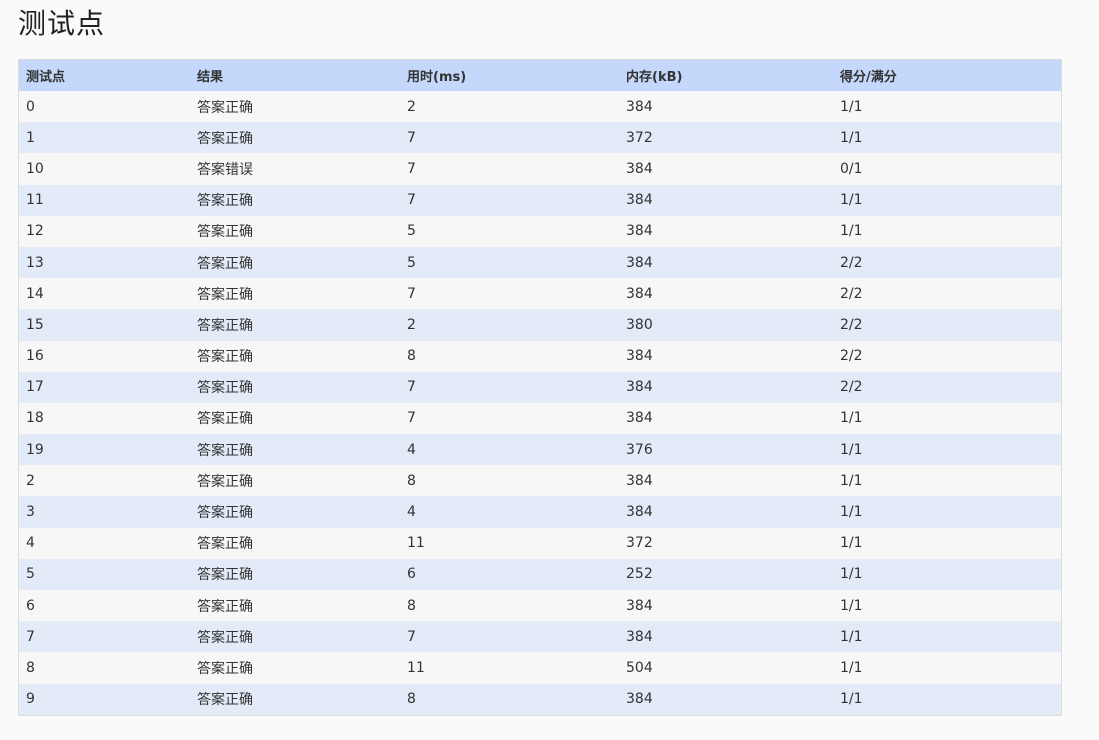  I want to click on cell-case: 18, so click(35, 418).